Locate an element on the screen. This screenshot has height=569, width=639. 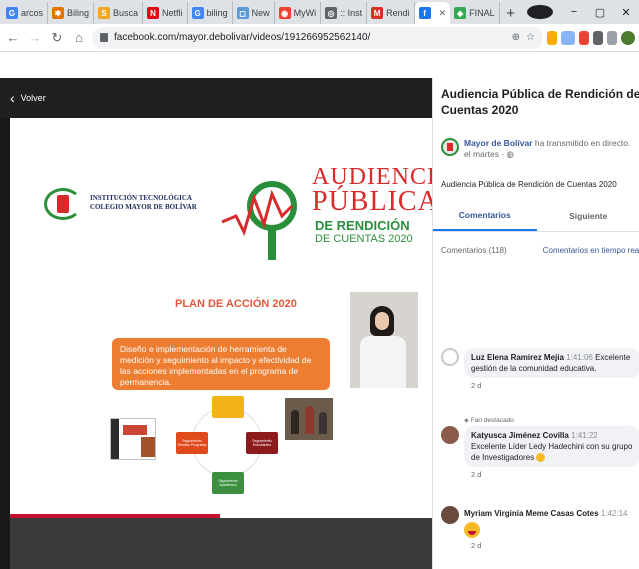
person-figure is located at coordinates (309, 420).